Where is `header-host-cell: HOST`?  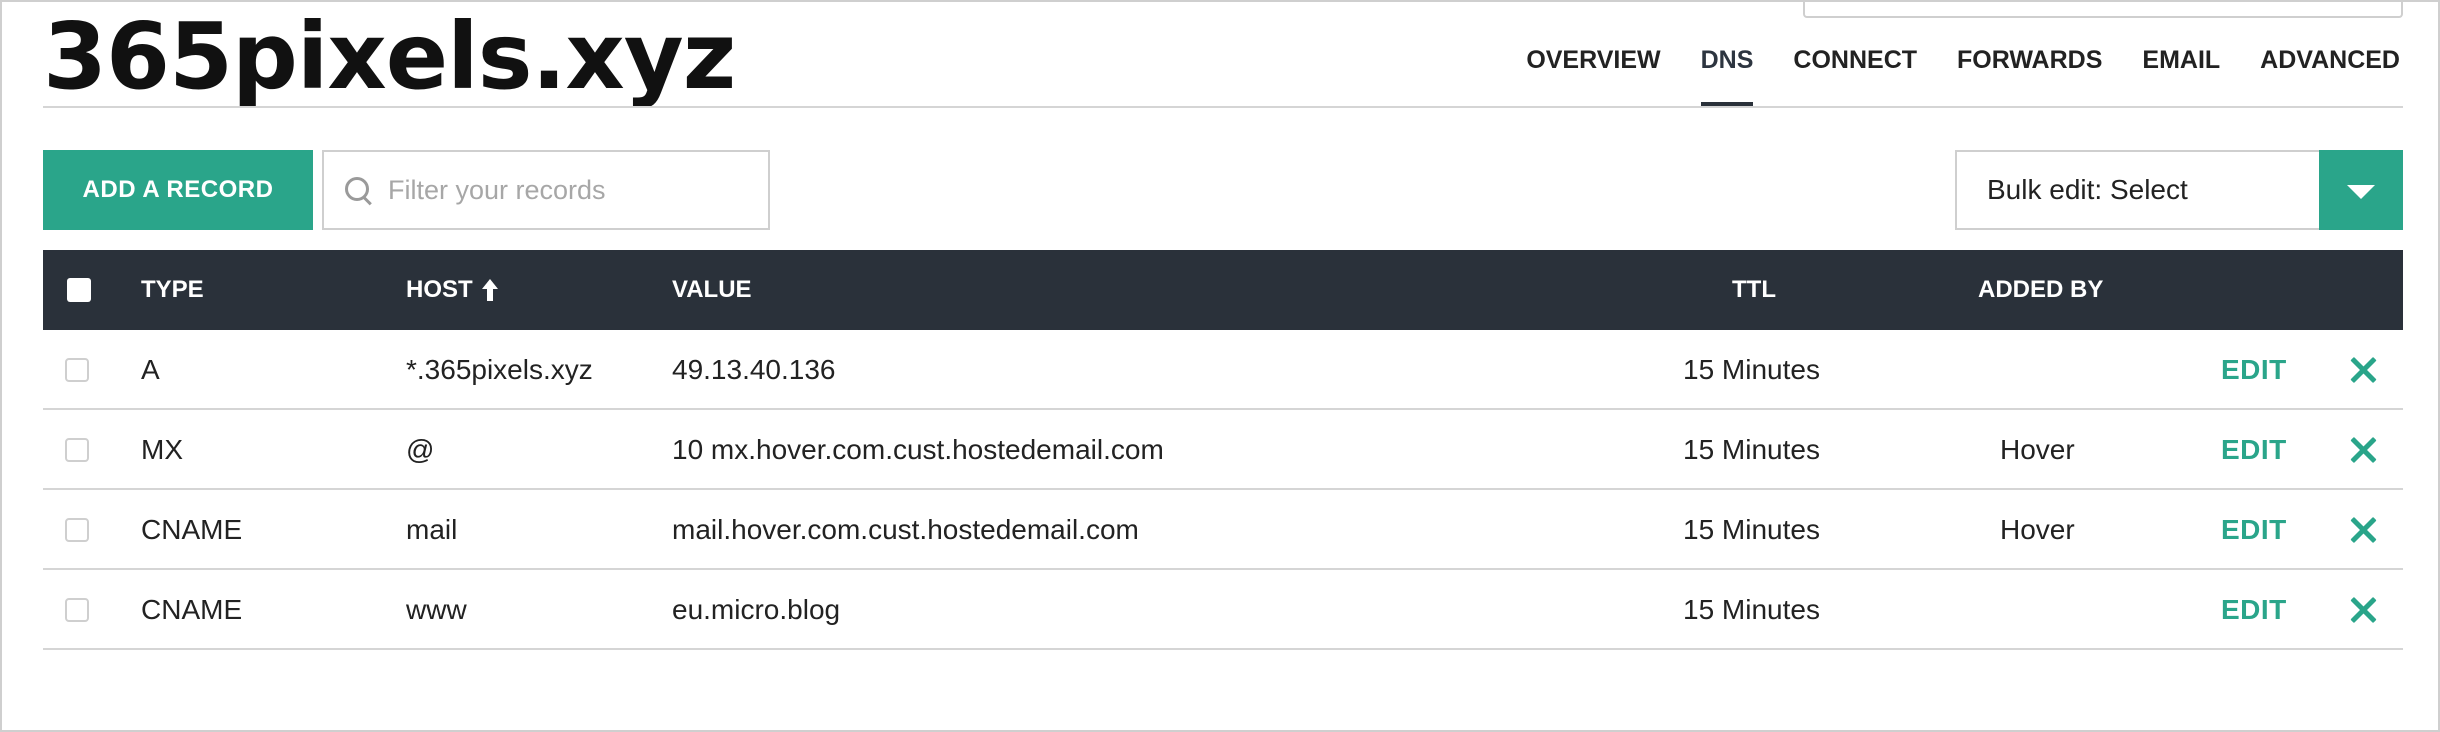
header-host-cell: HOST is located at coordinates (452, 290).